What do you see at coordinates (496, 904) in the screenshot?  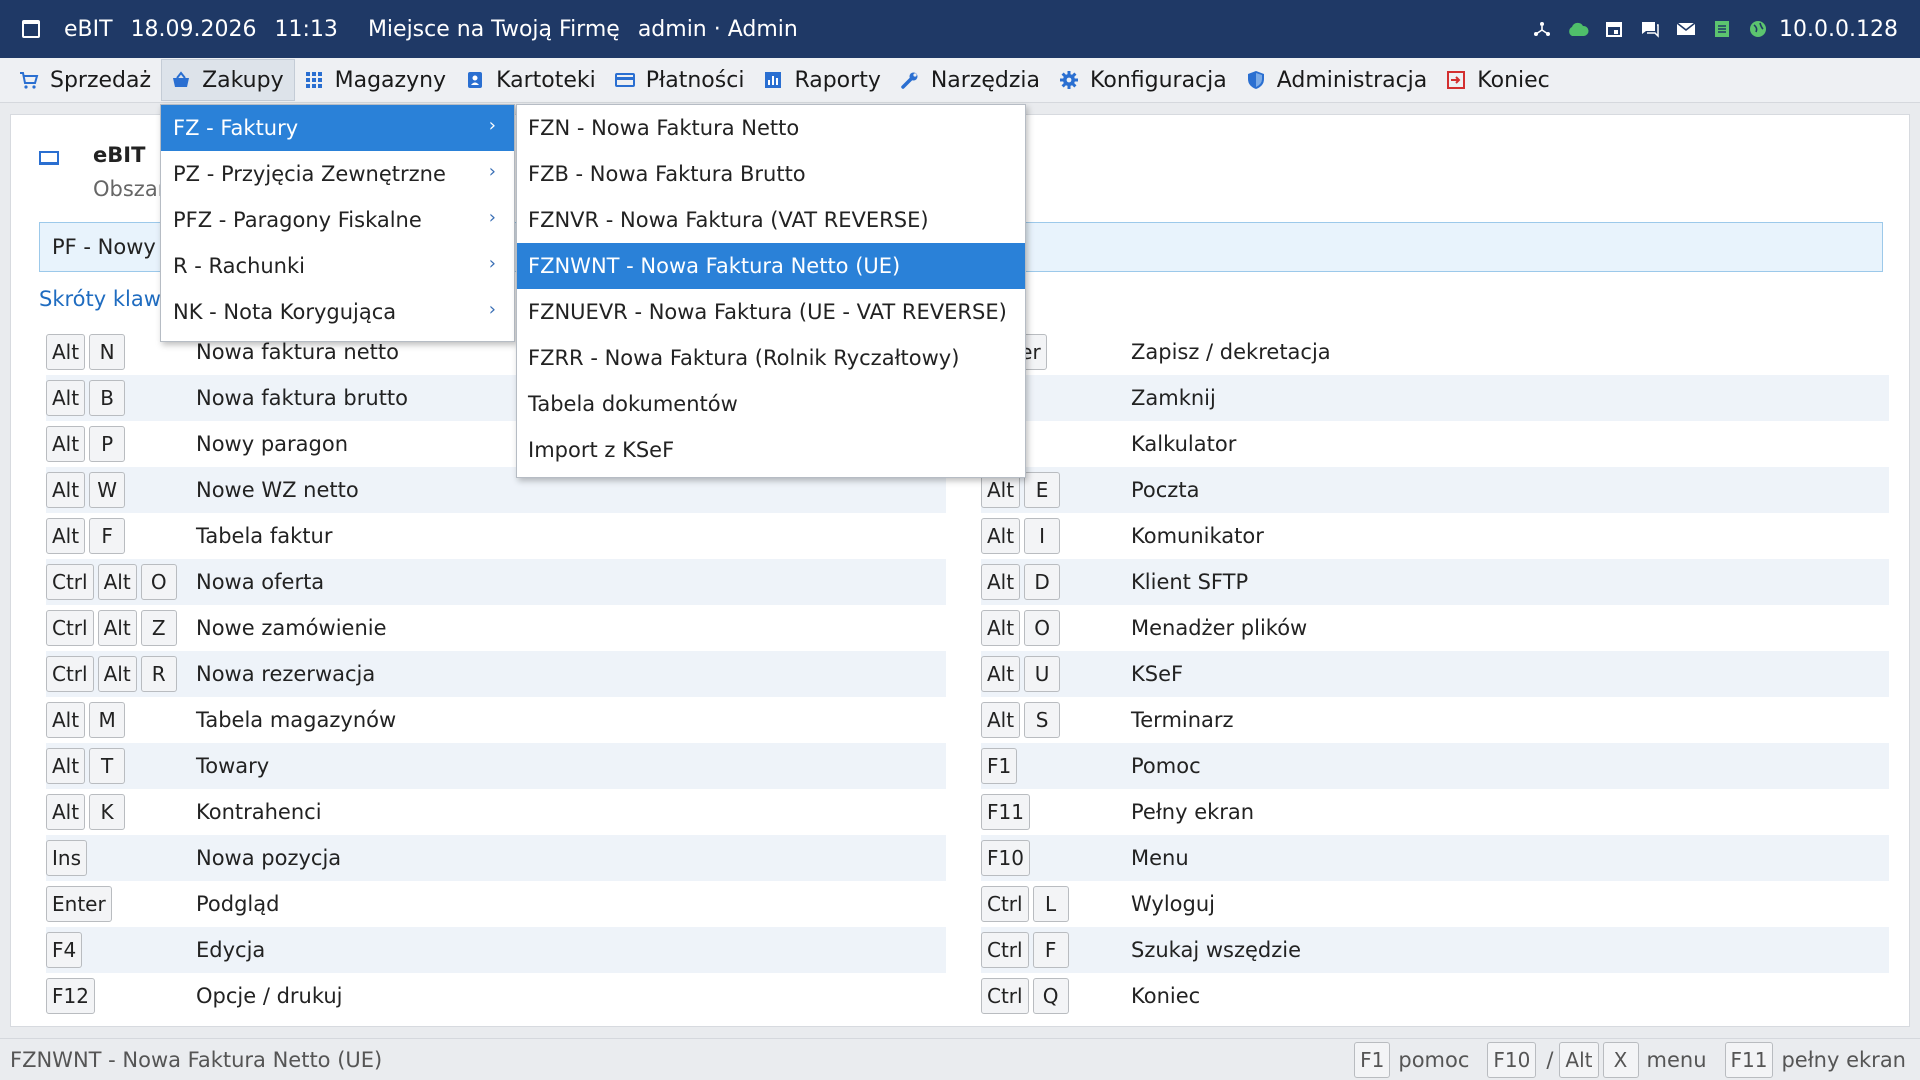 I see `shortcut-row: Enter Podgląd` at bounding box center [496, 904].